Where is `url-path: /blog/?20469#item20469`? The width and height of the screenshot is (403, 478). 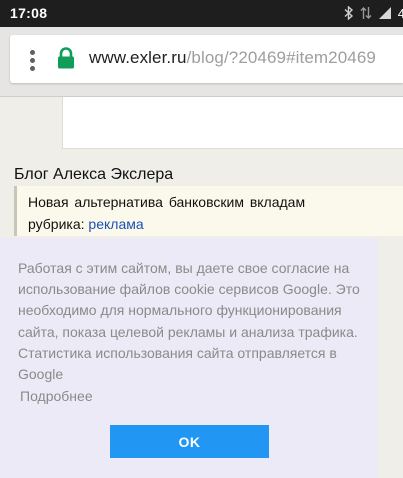 url-path: /blog/?20469#item20469 is located at coordinates (281, 57).